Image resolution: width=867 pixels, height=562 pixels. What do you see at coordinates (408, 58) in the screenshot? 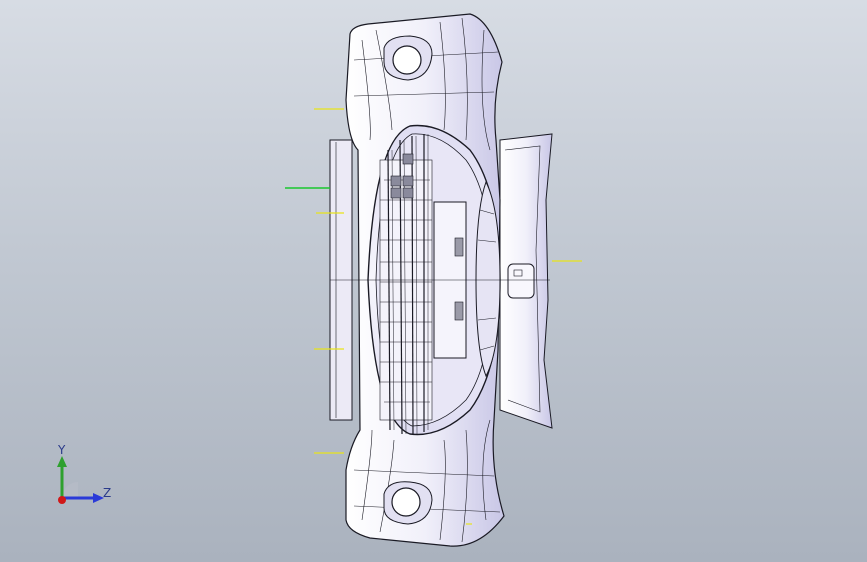
I see `top-fog-light-recess` at bounding box center [408, 58].